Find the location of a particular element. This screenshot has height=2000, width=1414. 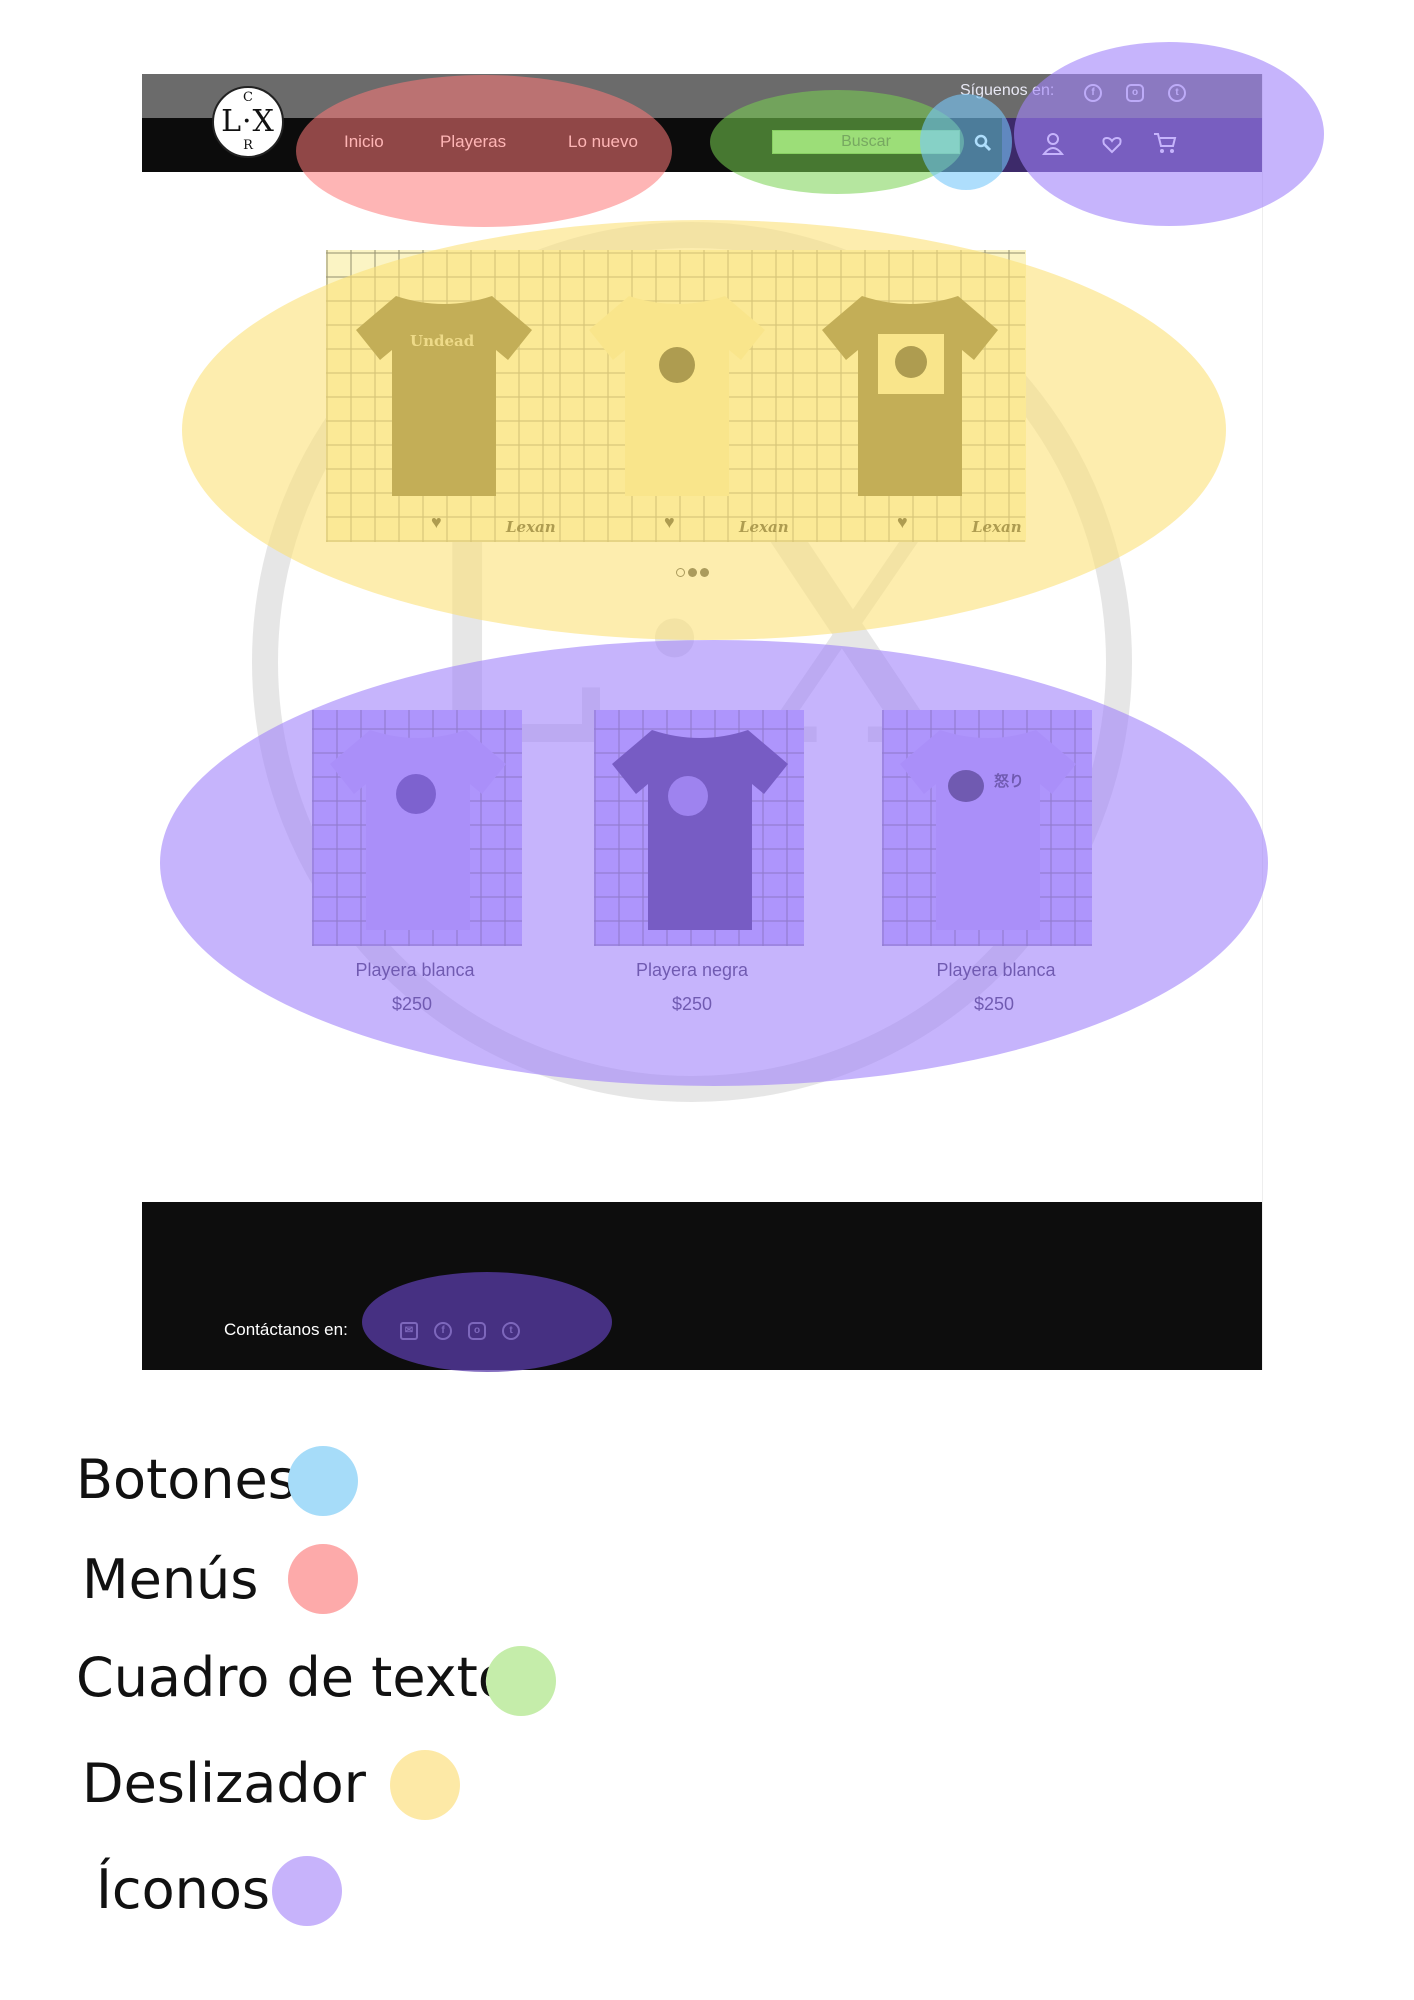

mail-icon: ✉ is located at coordinates (409, 1331).